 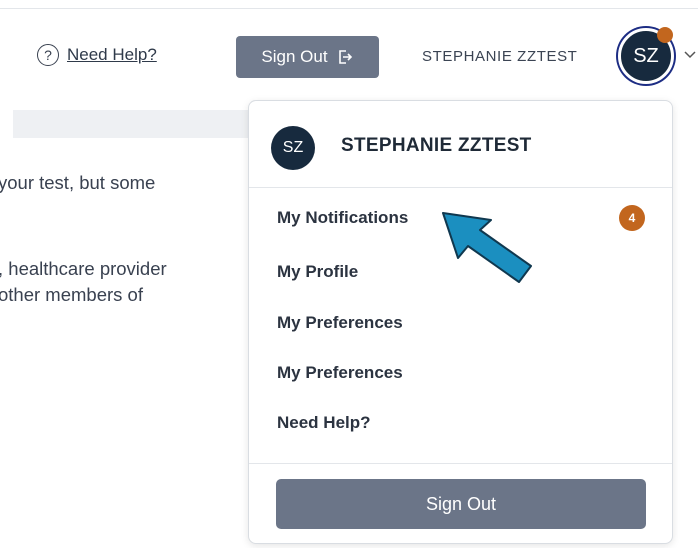 What do you see at coordinates (133, 124) in the screenshot?
I see `content-header-band` at bounding box center [133, 124].